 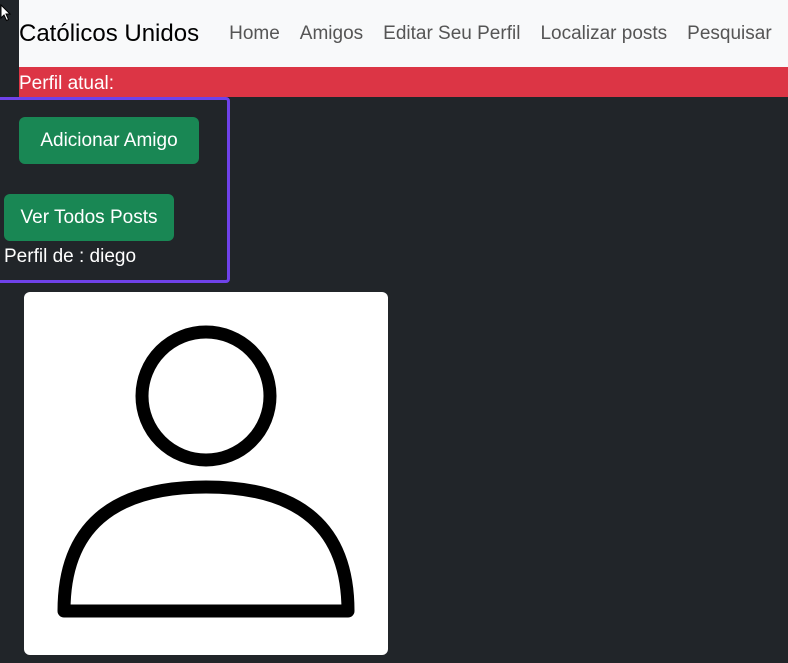 What do you see at coordinates (729, 34) in the screenshot?
I see `nav-link-pesquisar: Pesquisar` at bounding box center [729, 34].